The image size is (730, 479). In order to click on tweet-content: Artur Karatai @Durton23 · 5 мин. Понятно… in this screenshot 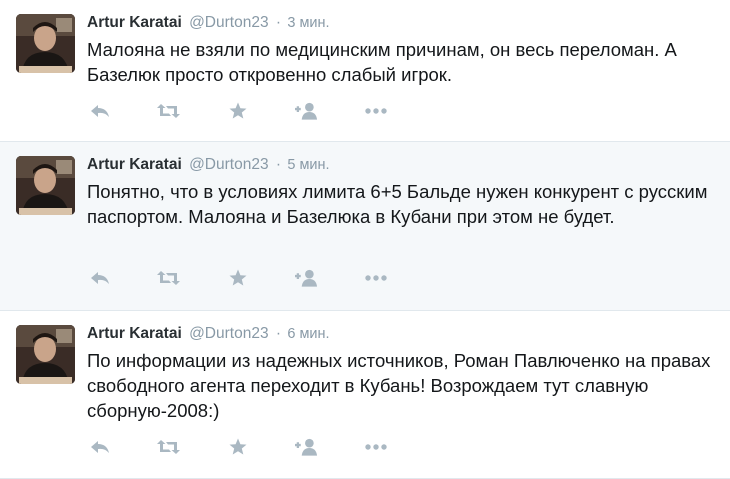, I will do `click(402, 191)`.